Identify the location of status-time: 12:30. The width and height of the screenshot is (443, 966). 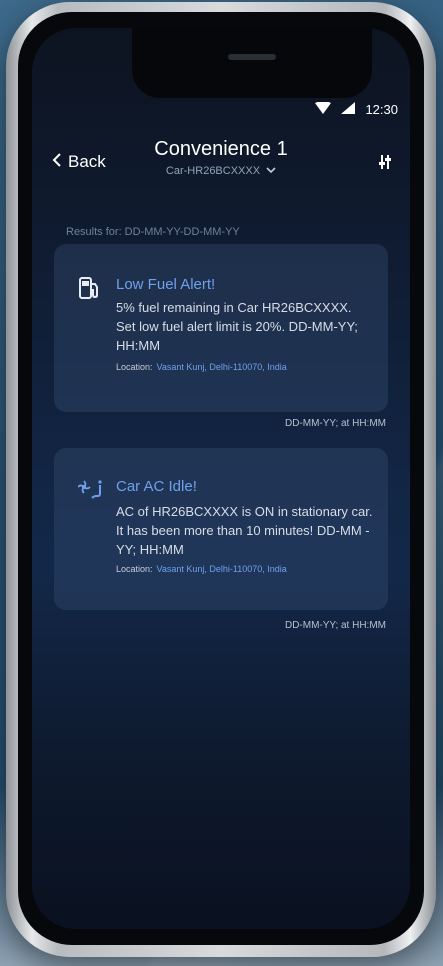
(381, 109).